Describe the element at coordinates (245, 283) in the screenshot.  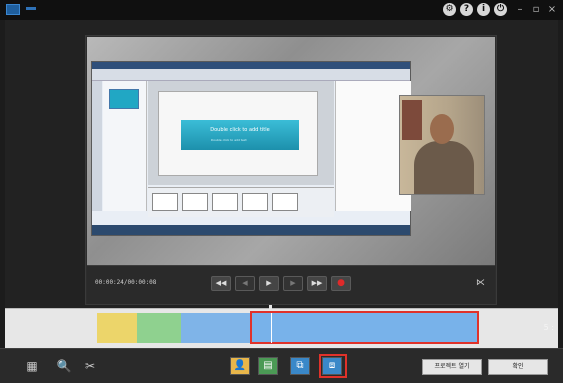
I see `previous-button: ◀` at that location.